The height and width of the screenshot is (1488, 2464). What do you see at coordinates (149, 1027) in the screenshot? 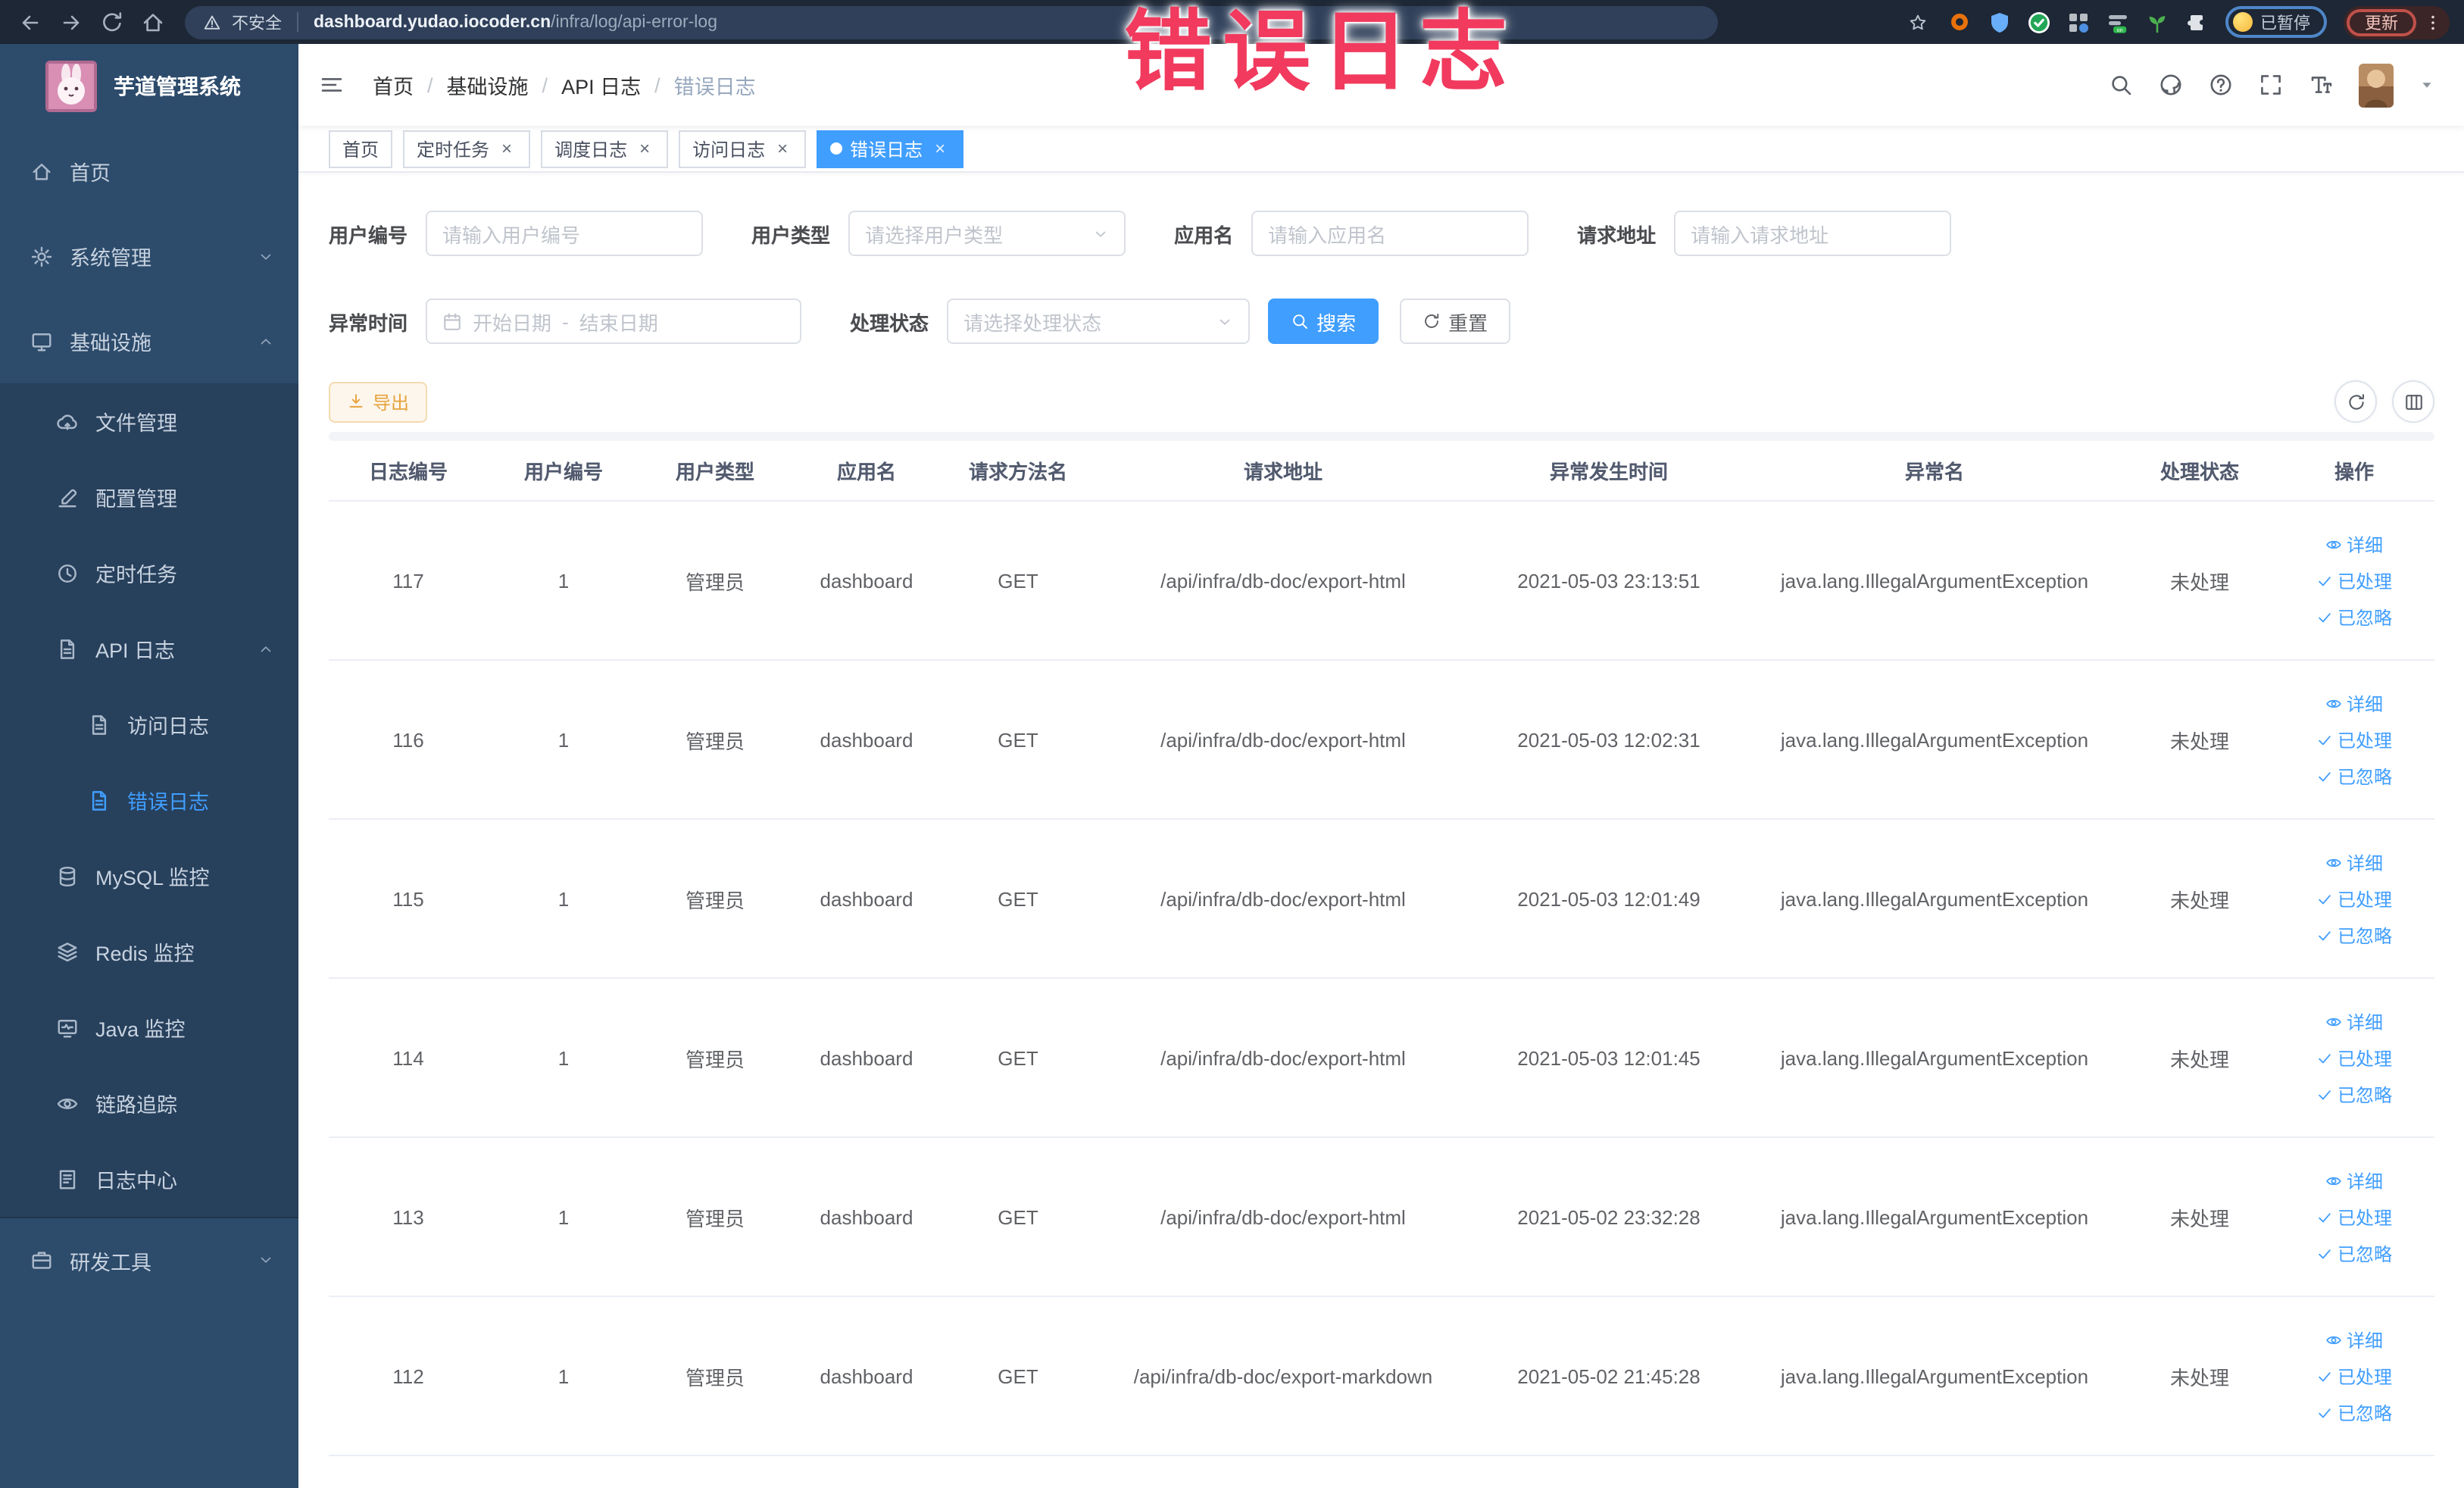
I see `sidebar-item-java: Java 监控` at bounding box center [149, 1027].